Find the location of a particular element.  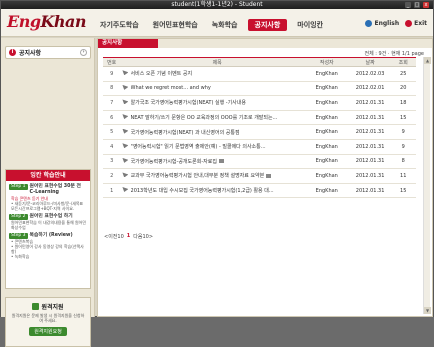

table-header-row: 번호 제목 작성자 날짜 조회 is located at coordinates (259, 62).